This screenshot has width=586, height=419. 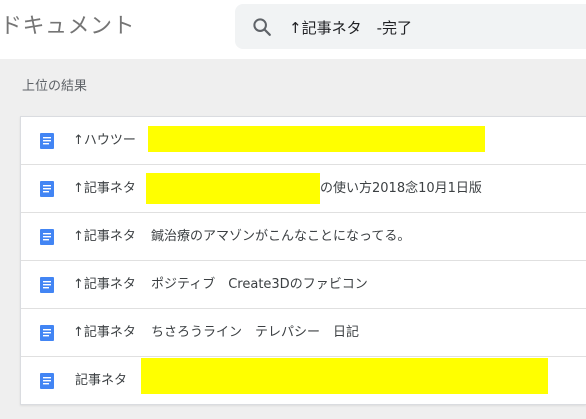 What do you see at coordinates (262, 27) in the screenshot?
I see `search-icon` at bounding box center [262, 27].